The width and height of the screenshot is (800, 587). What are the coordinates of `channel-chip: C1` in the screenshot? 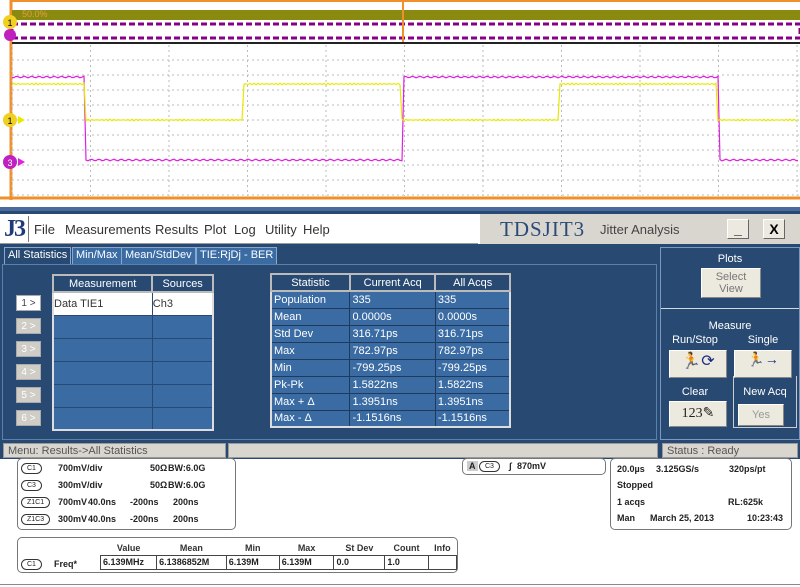 It's located at (31, 468).